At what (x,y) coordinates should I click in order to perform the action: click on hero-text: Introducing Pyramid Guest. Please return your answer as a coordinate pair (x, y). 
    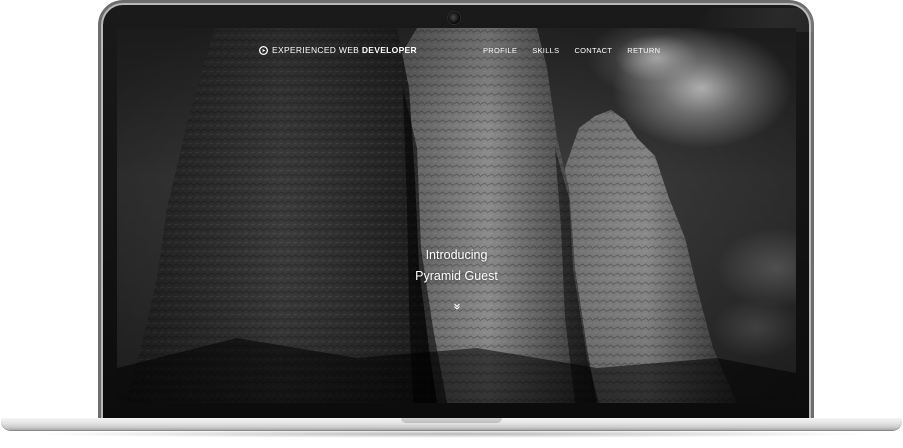
    Looking at the image, I should click on (456, 266).